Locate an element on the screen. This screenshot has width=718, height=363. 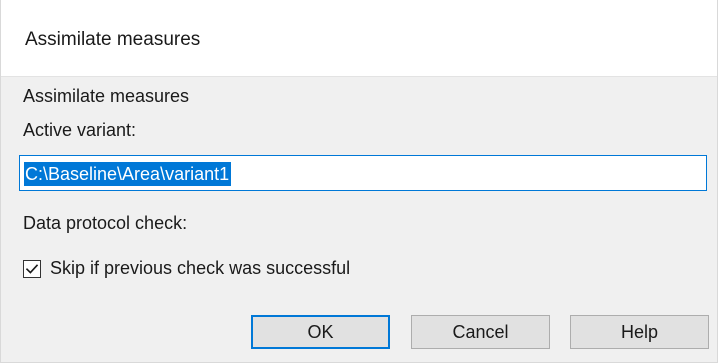
skip-if-successful-label: Skip if previous check was successful is located at coordinates (200, 268).